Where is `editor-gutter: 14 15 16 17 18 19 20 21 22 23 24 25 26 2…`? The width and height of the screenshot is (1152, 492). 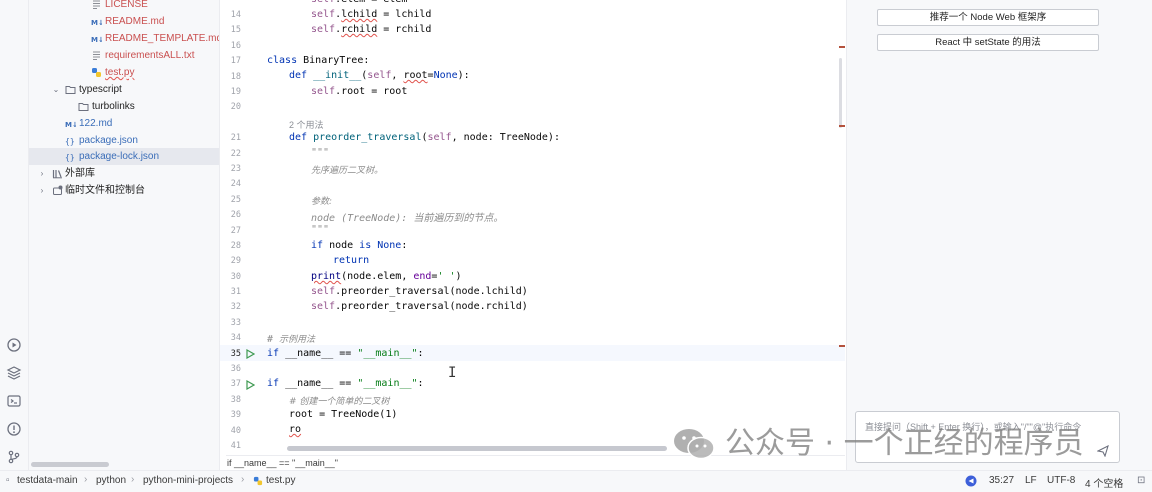
editor-gutter: 14 15 16 17 18 19 20 21 22 23 24 25 26 2… is located at coordinates (242, 227).